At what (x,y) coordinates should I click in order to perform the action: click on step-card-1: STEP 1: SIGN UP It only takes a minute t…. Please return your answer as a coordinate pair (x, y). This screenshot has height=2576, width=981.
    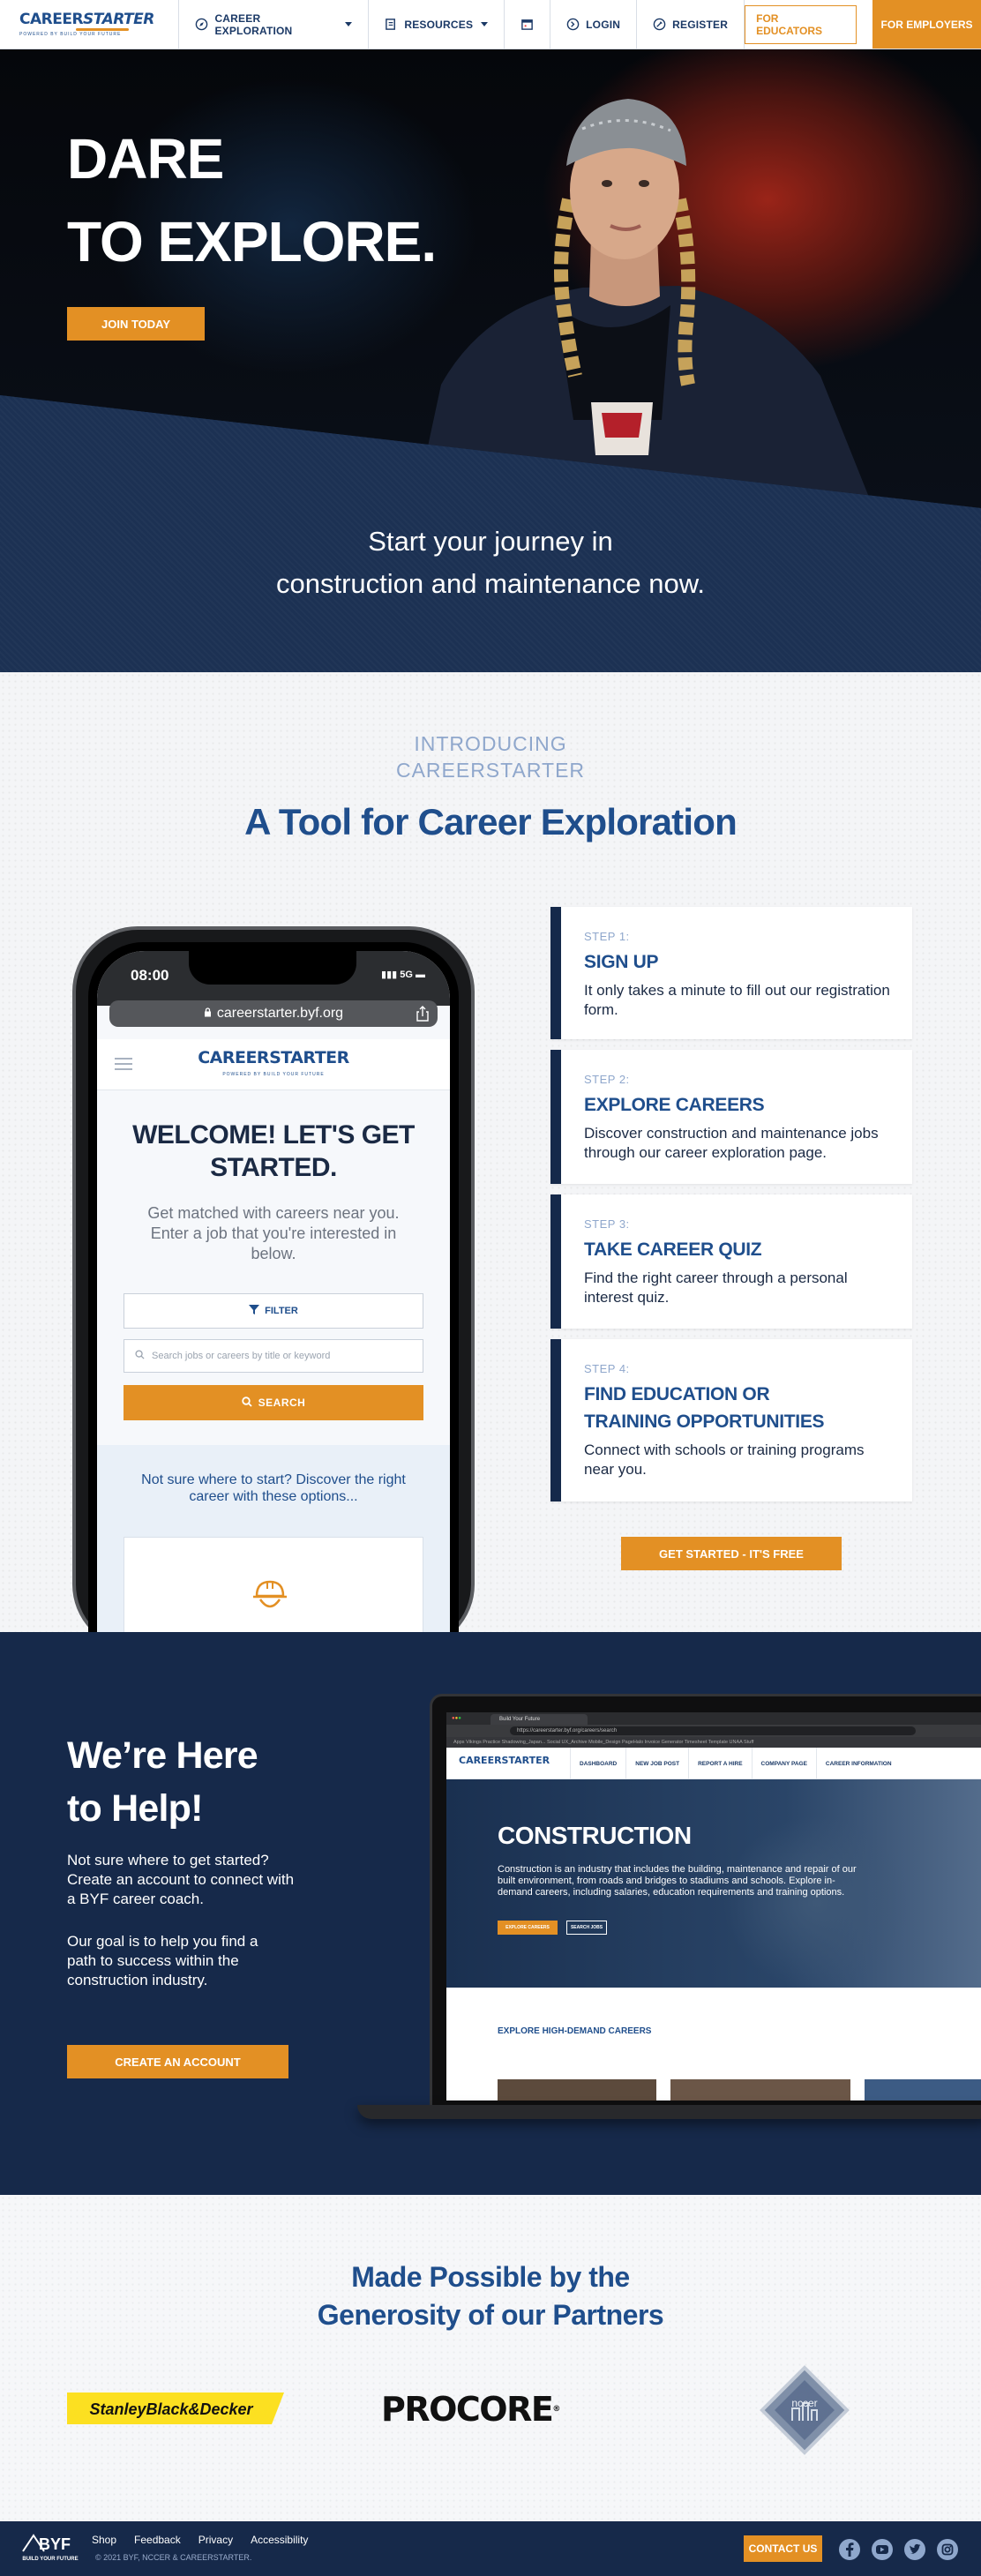
    Looking at the image, I should click on (731, 973).